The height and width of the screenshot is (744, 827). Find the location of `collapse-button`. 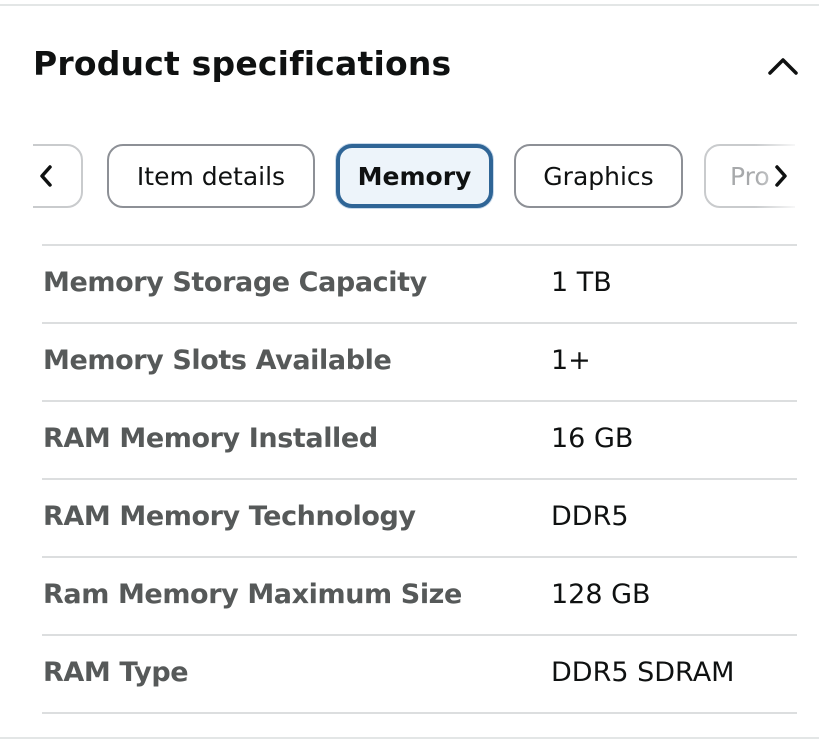

collapse-button is located at coordinates (783, 66).